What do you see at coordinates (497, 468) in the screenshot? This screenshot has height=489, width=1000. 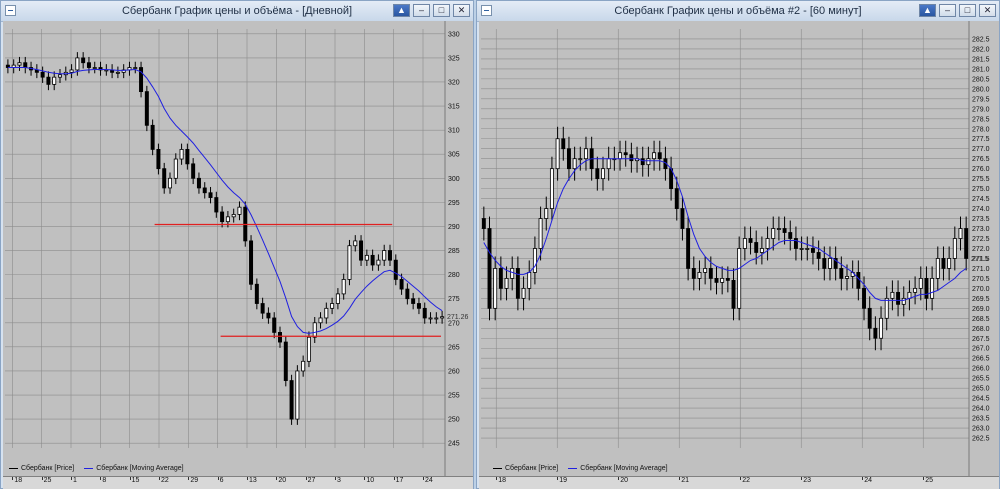 I see `price-legend-swatch` at bounding box center [497, 468].